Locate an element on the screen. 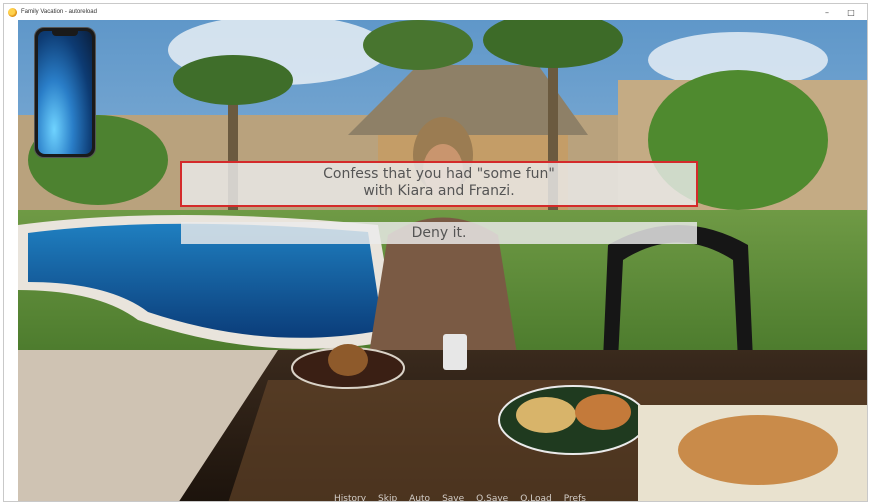  choice-deny: Deny it. is located at coordinates (439, 233).